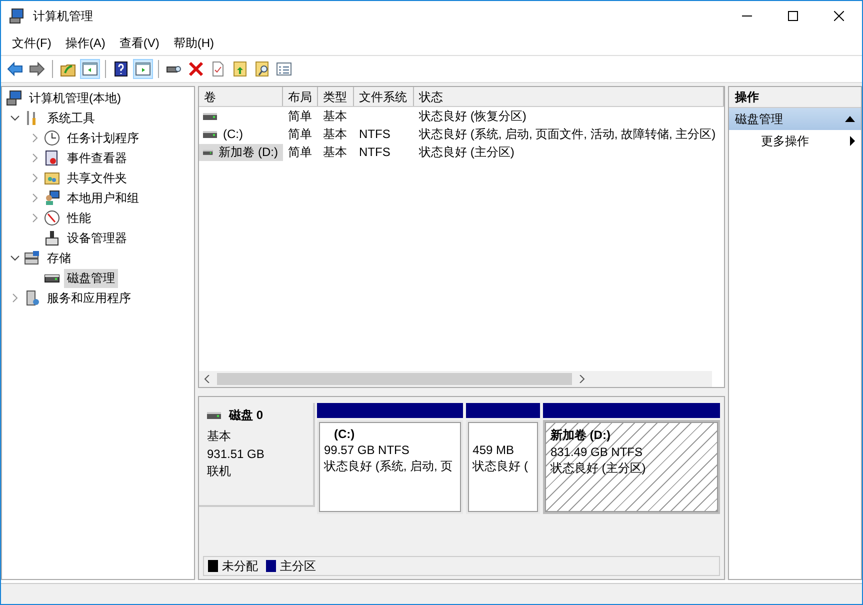  I want to click on help-icon, so click(121, 69).